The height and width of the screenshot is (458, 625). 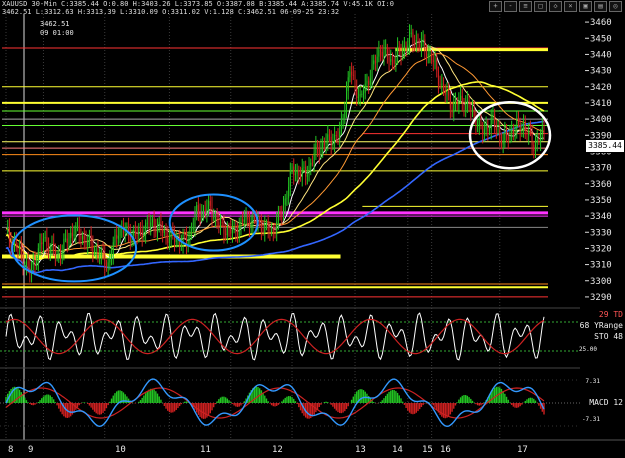 What do you see at coordinates (601, 266) in the screenshot?
I see `y-tick-label: 3310` at bounding box center [601, 266].